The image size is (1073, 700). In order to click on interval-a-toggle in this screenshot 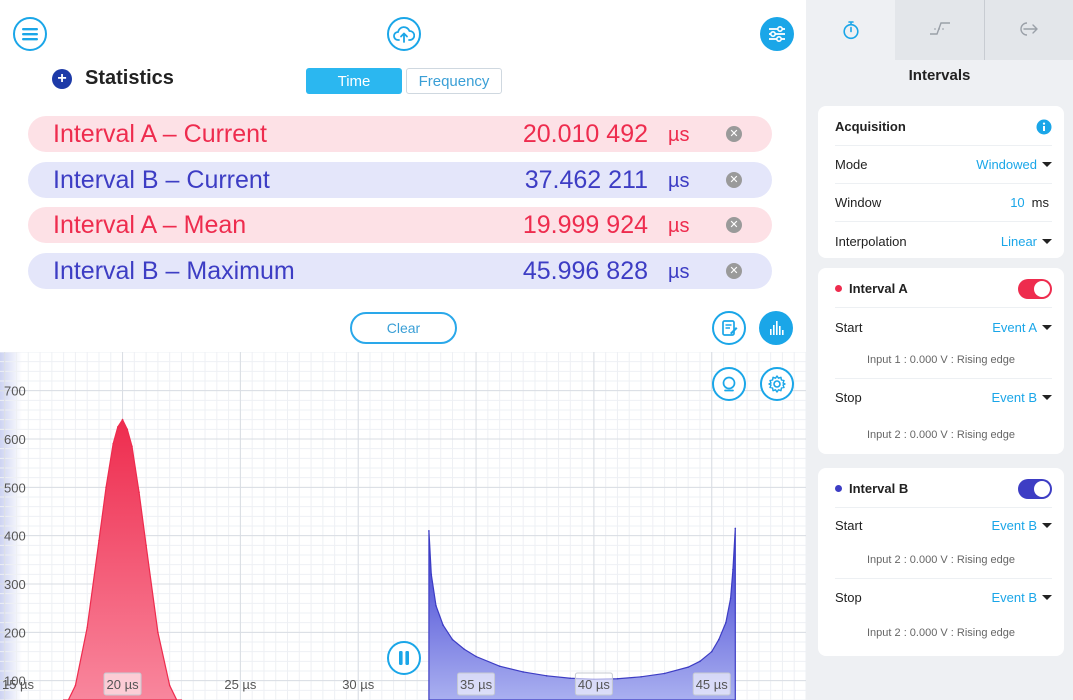, I will do `click(1035, 288)`.